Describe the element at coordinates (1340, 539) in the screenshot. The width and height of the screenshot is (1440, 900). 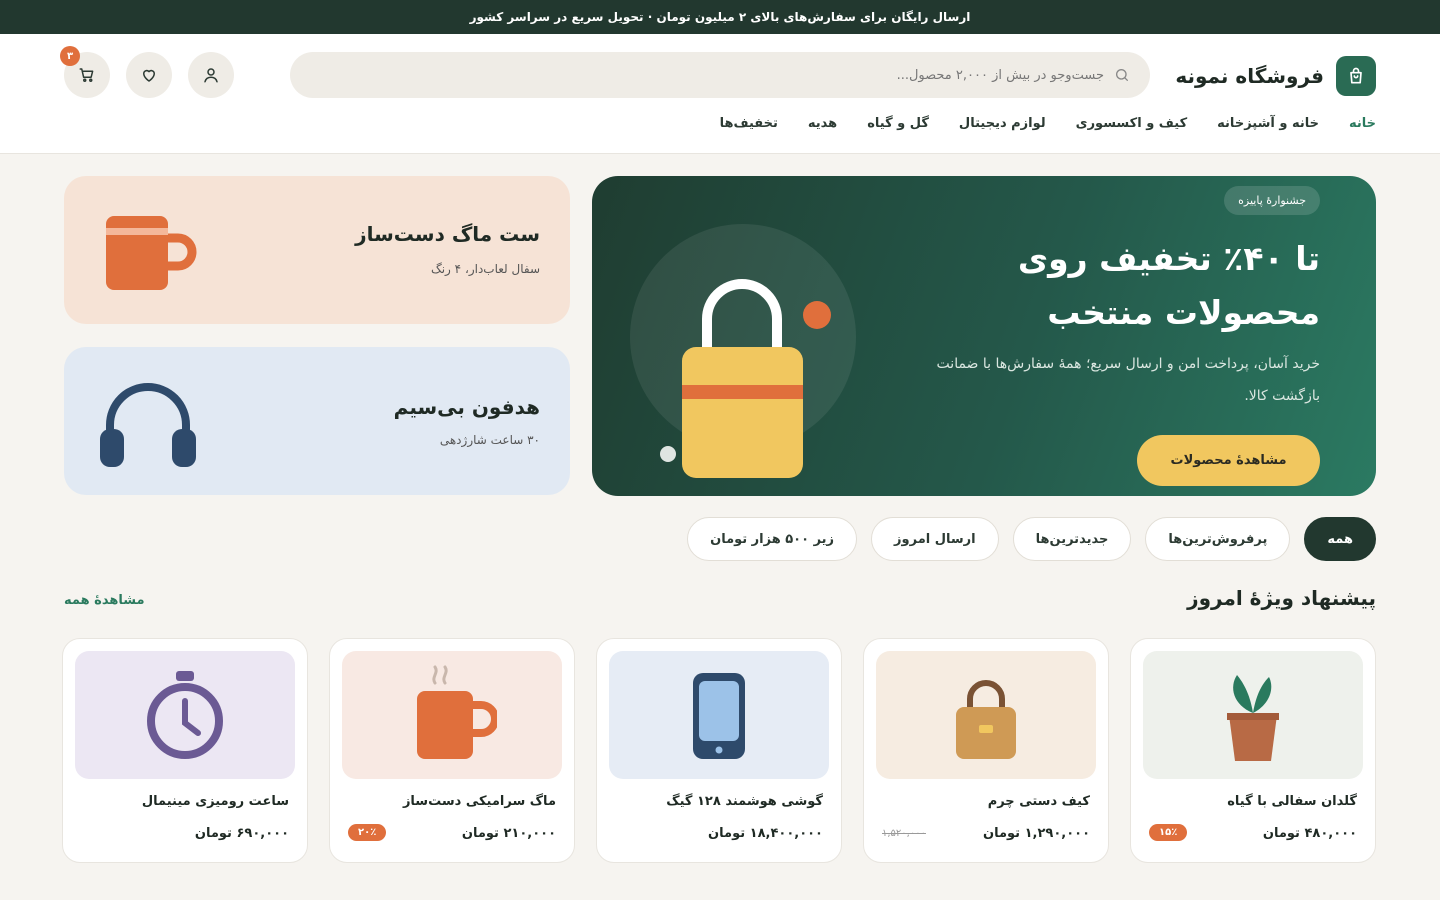
I see `chip-all: همه` at that location.